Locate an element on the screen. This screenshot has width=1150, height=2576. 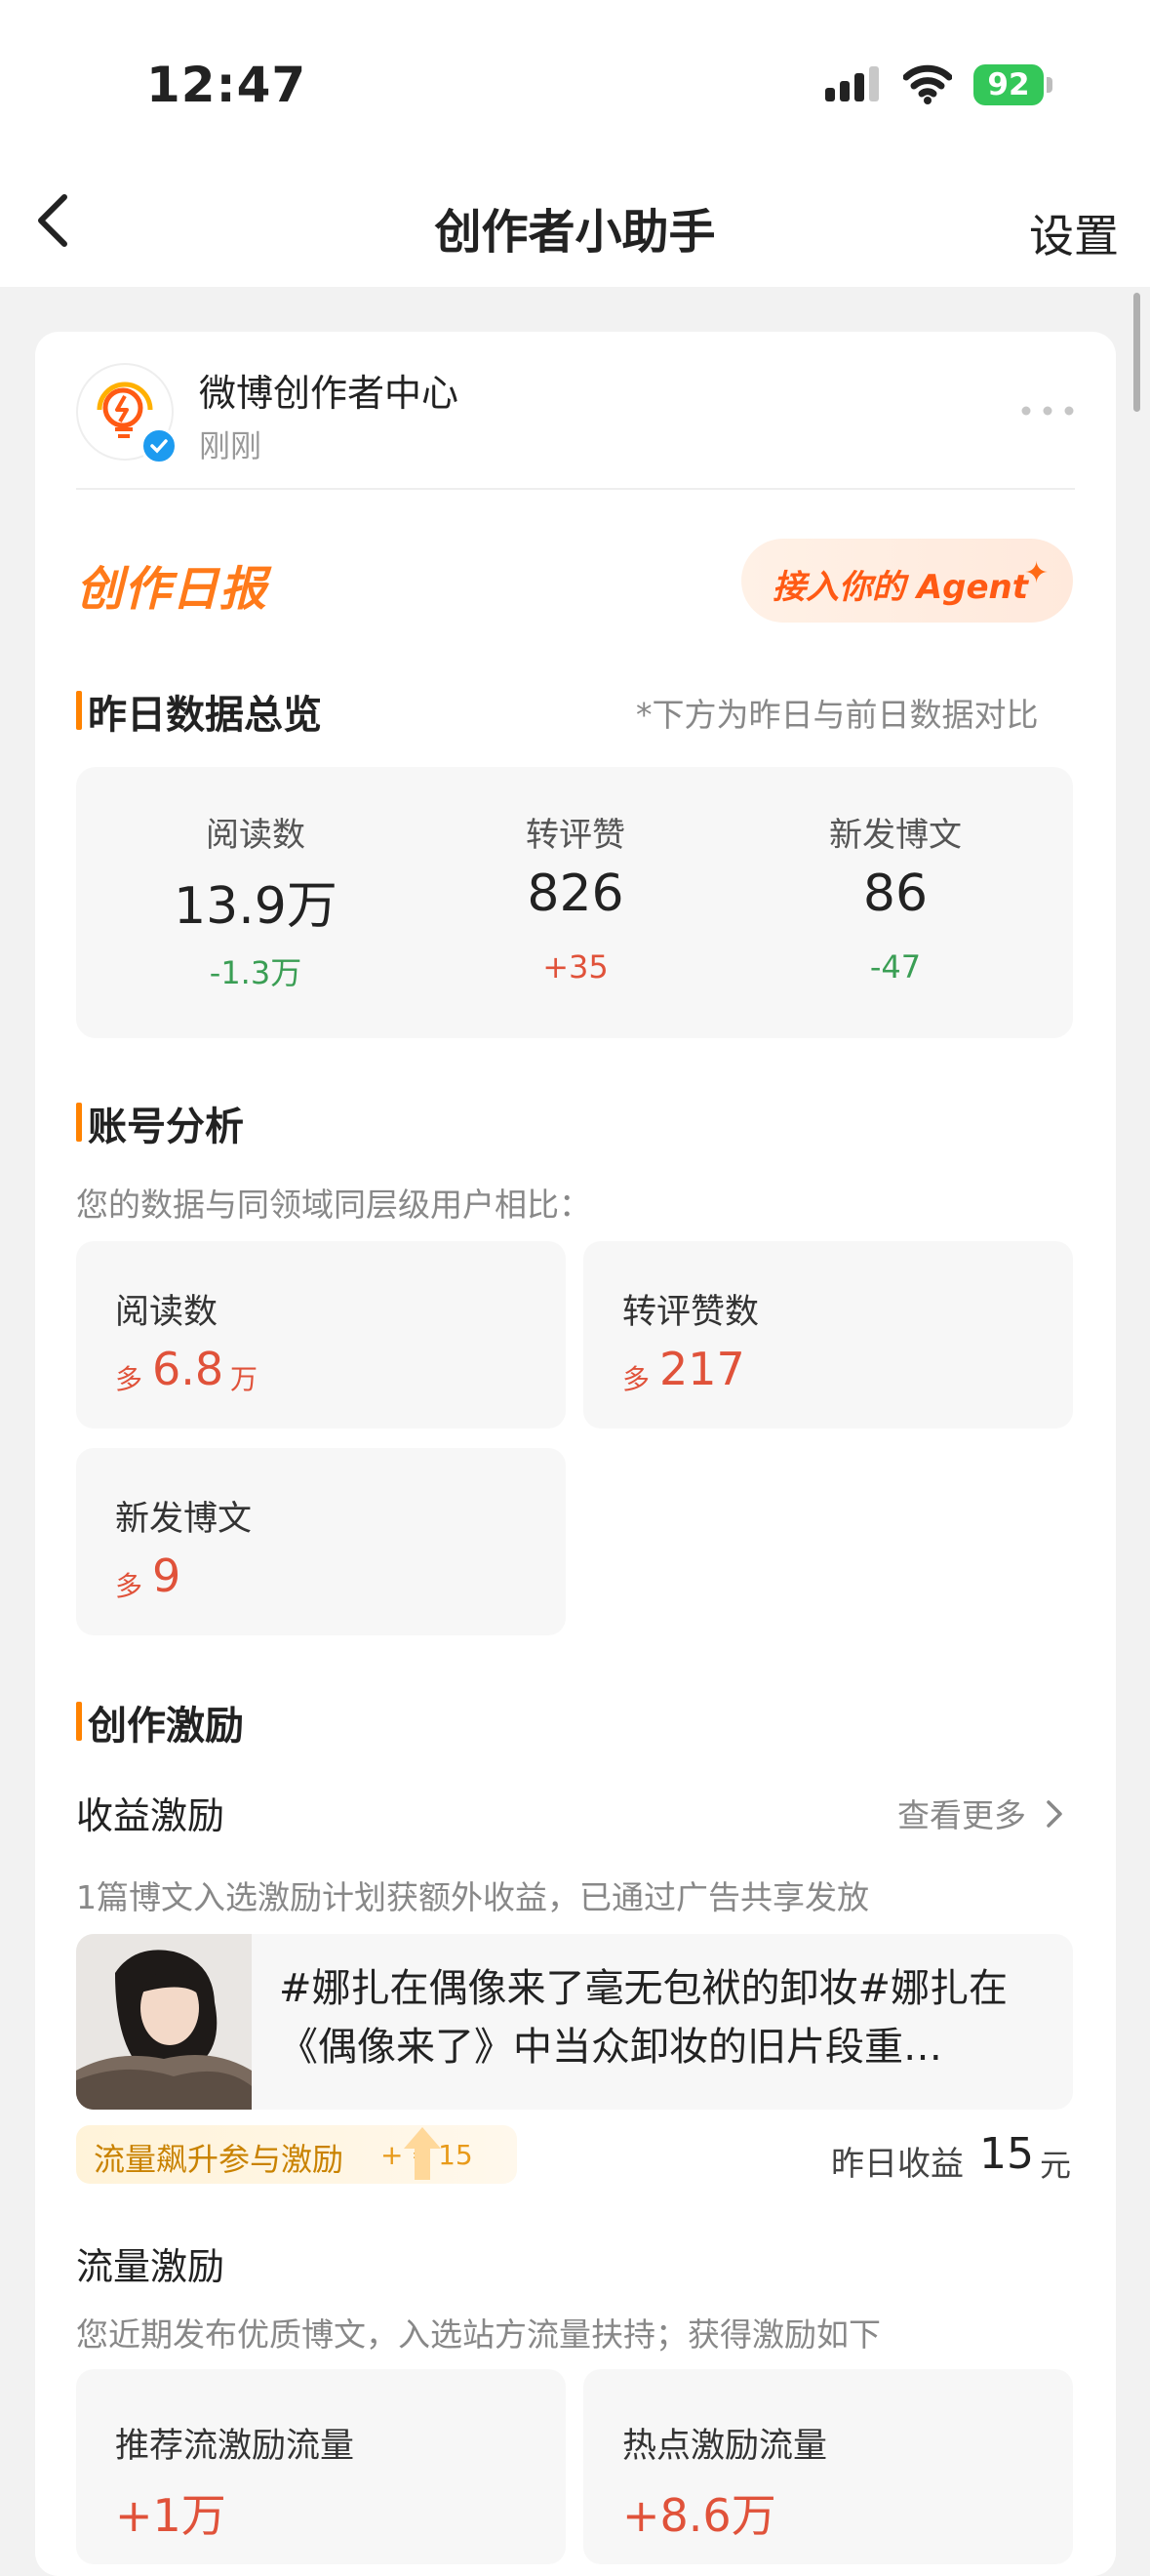
see-more-link: 查看更多 is located at coordinates (961, 1813).